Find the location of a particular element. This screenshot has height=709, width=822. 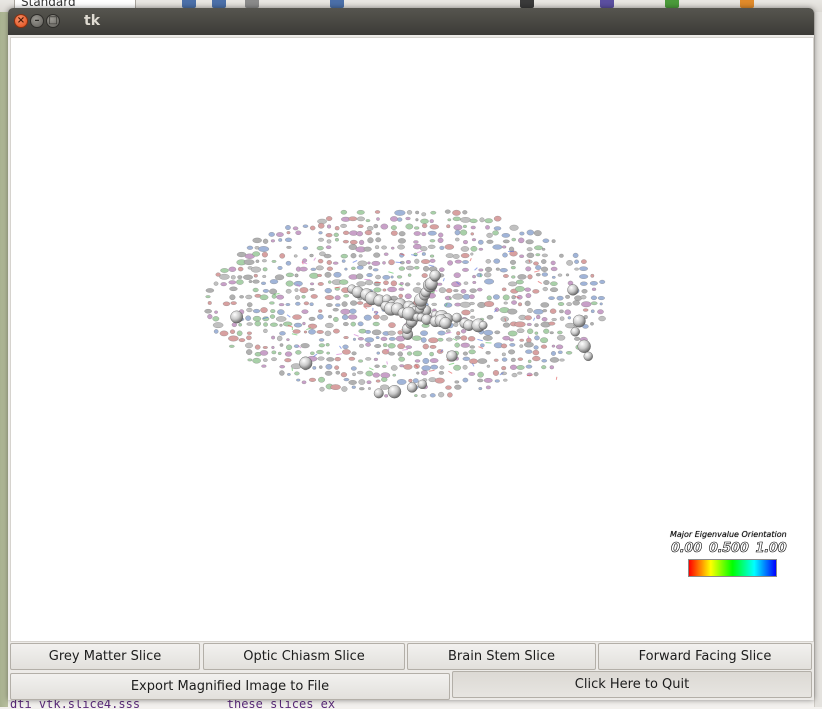

close-icon: × is located at coordinates (21, 21).